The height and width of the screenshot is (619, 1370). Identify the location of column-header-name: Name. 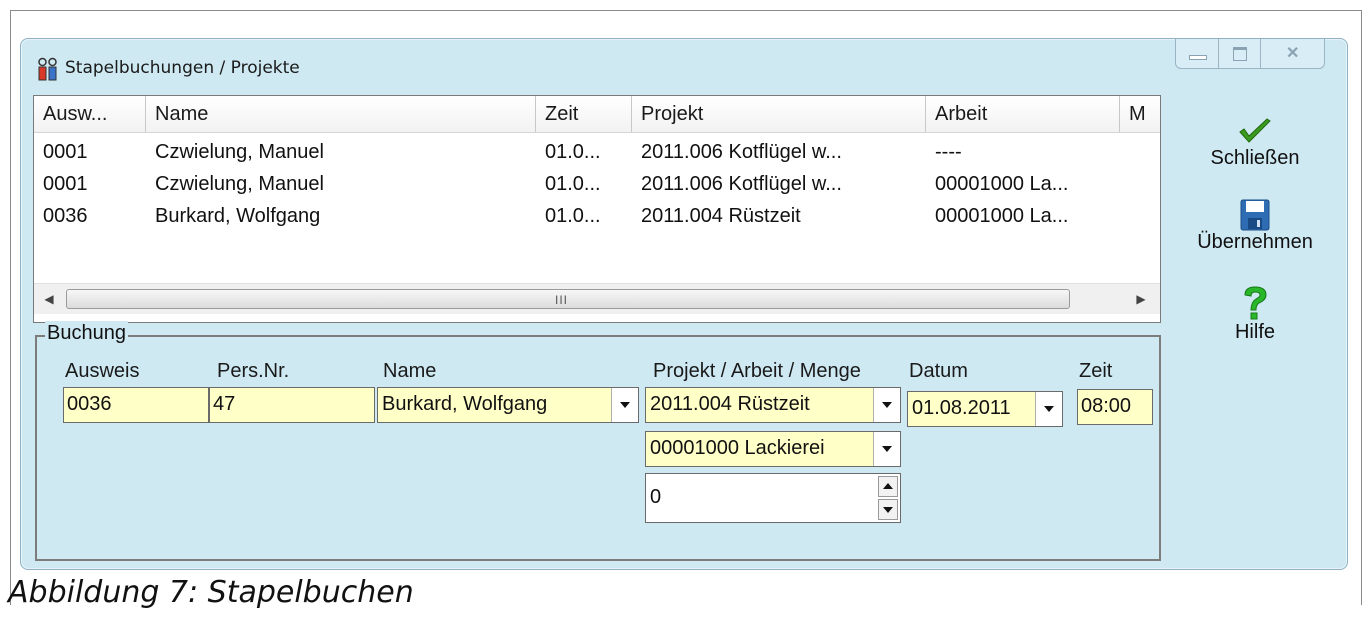
(341, 114).